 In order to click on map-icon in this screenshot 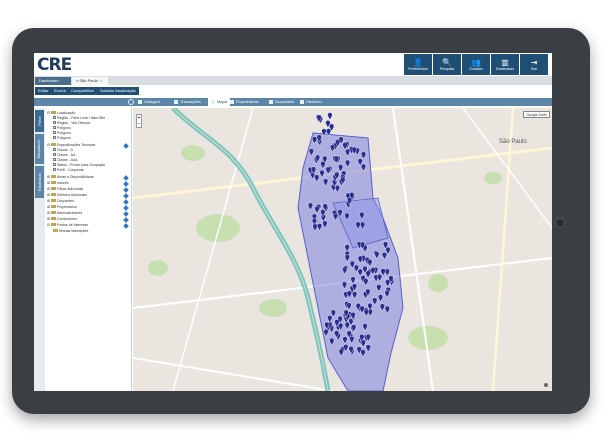, I will do `click(213, 101)`.